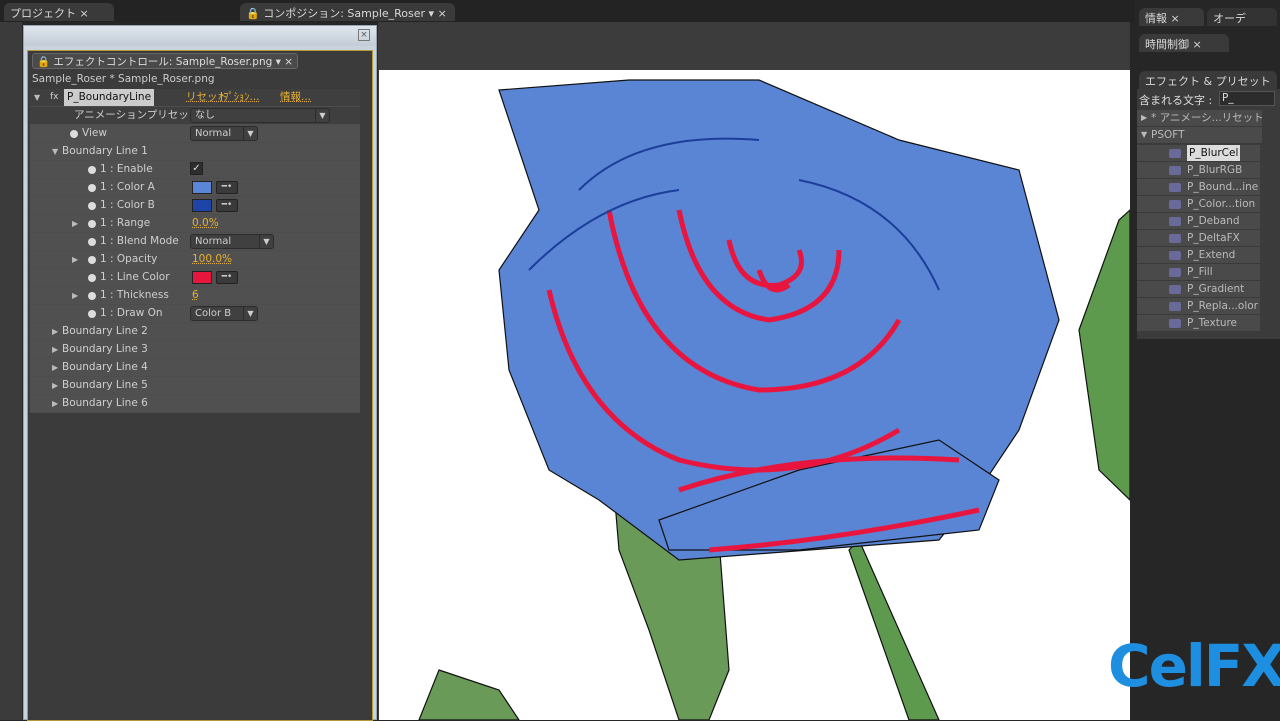 The image size is (1280, 721). I want to click on effect-list-item: P_BlurRGB, so click(1198, 170).